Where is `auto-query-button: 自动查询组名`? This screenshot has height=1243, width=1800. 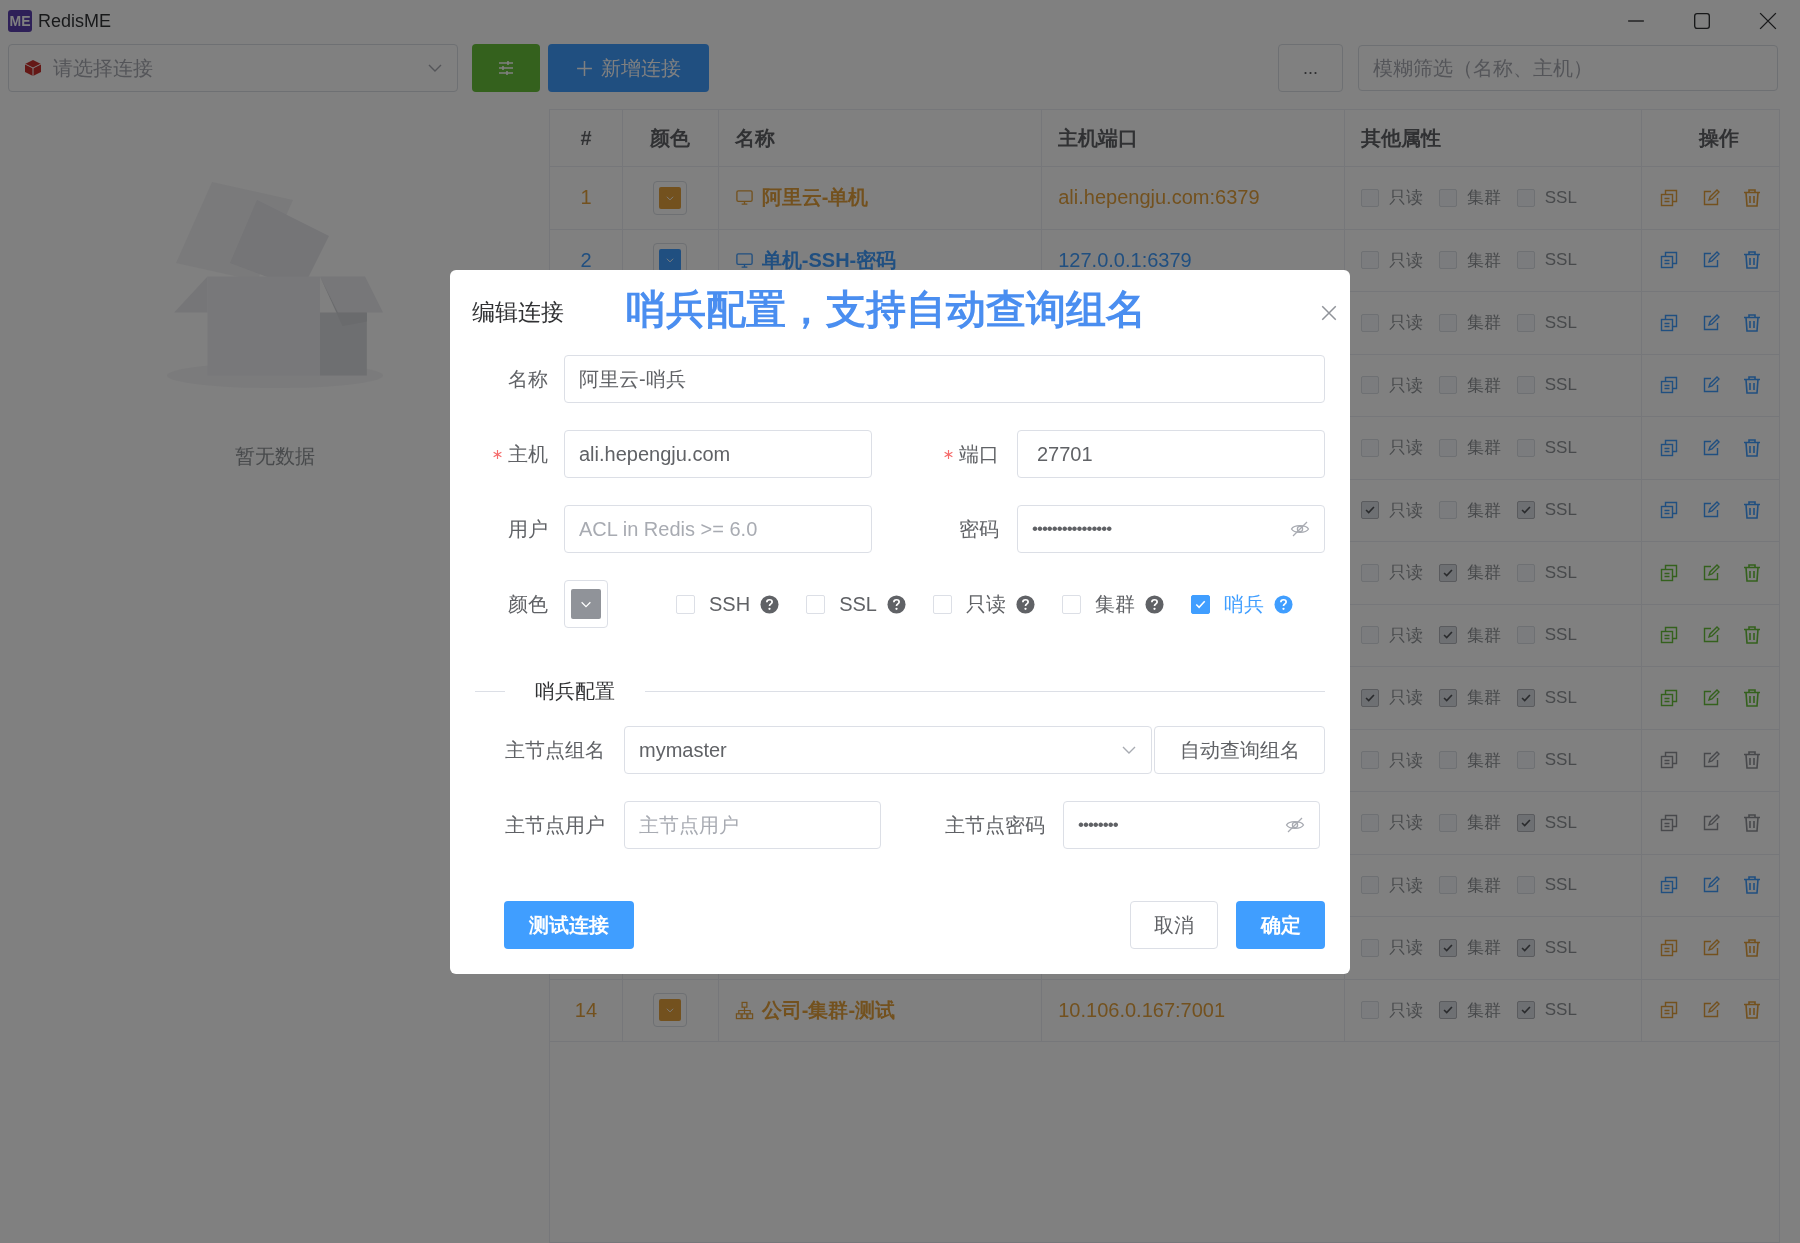 auto-query-button: 自动查询组名 is located at coordinates (1239, 750).